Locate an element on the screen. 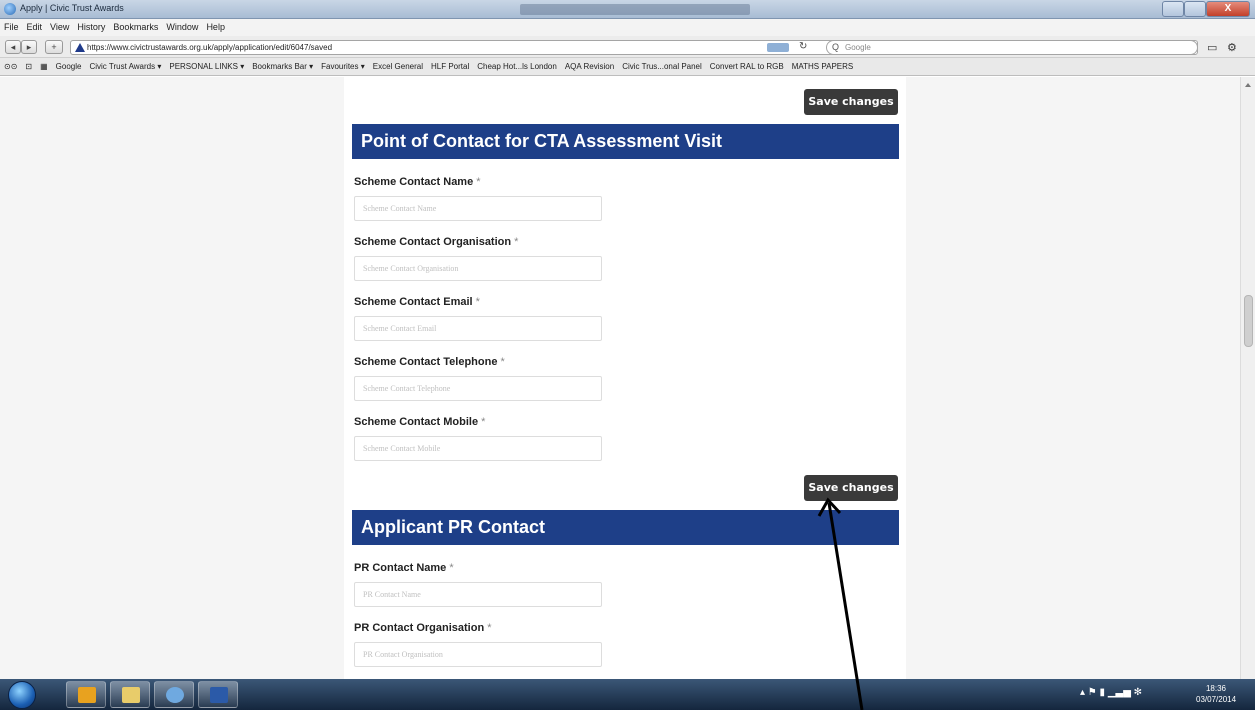 The width and height of the screenshot is (1255, 710). save-changes-button-top: Save changes is located at coordinates (851, 102).